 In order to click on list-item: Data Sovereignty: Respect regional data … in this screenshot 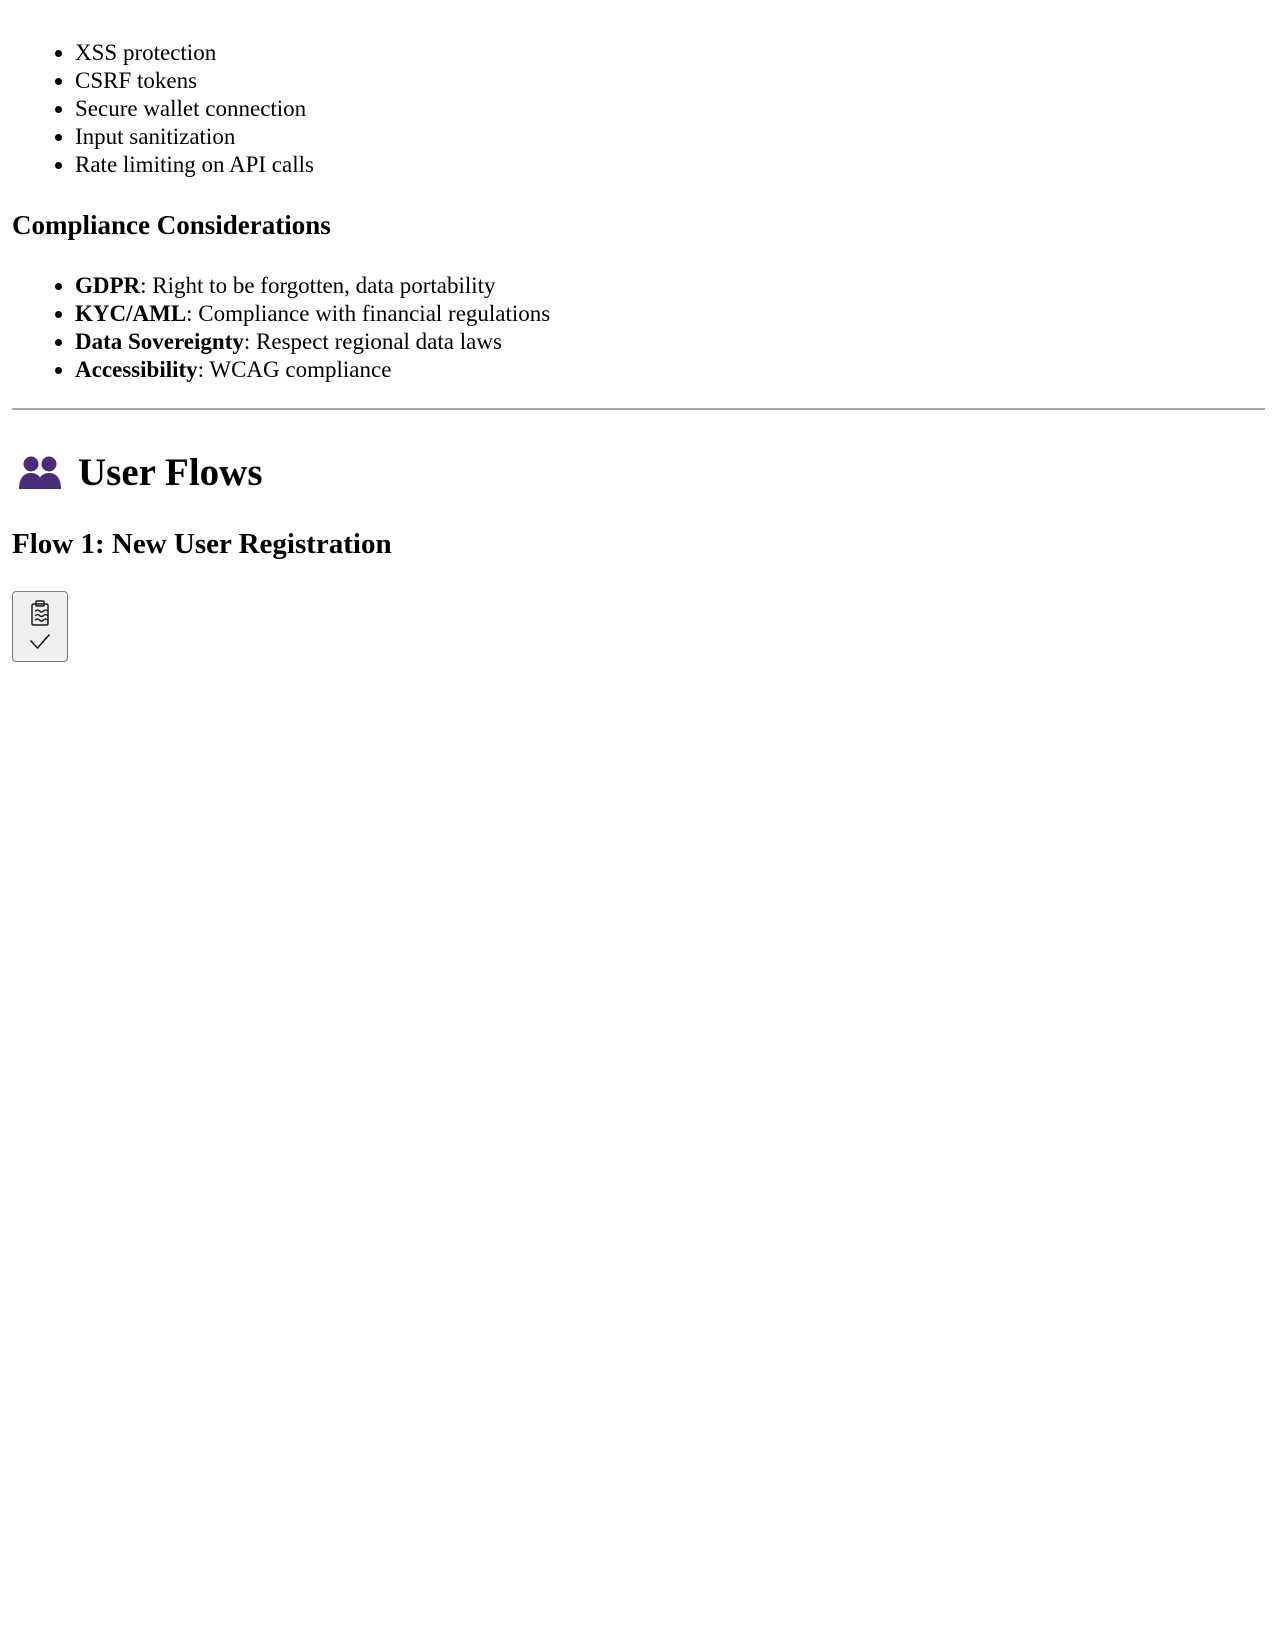, I will do `click(312, 342)`.